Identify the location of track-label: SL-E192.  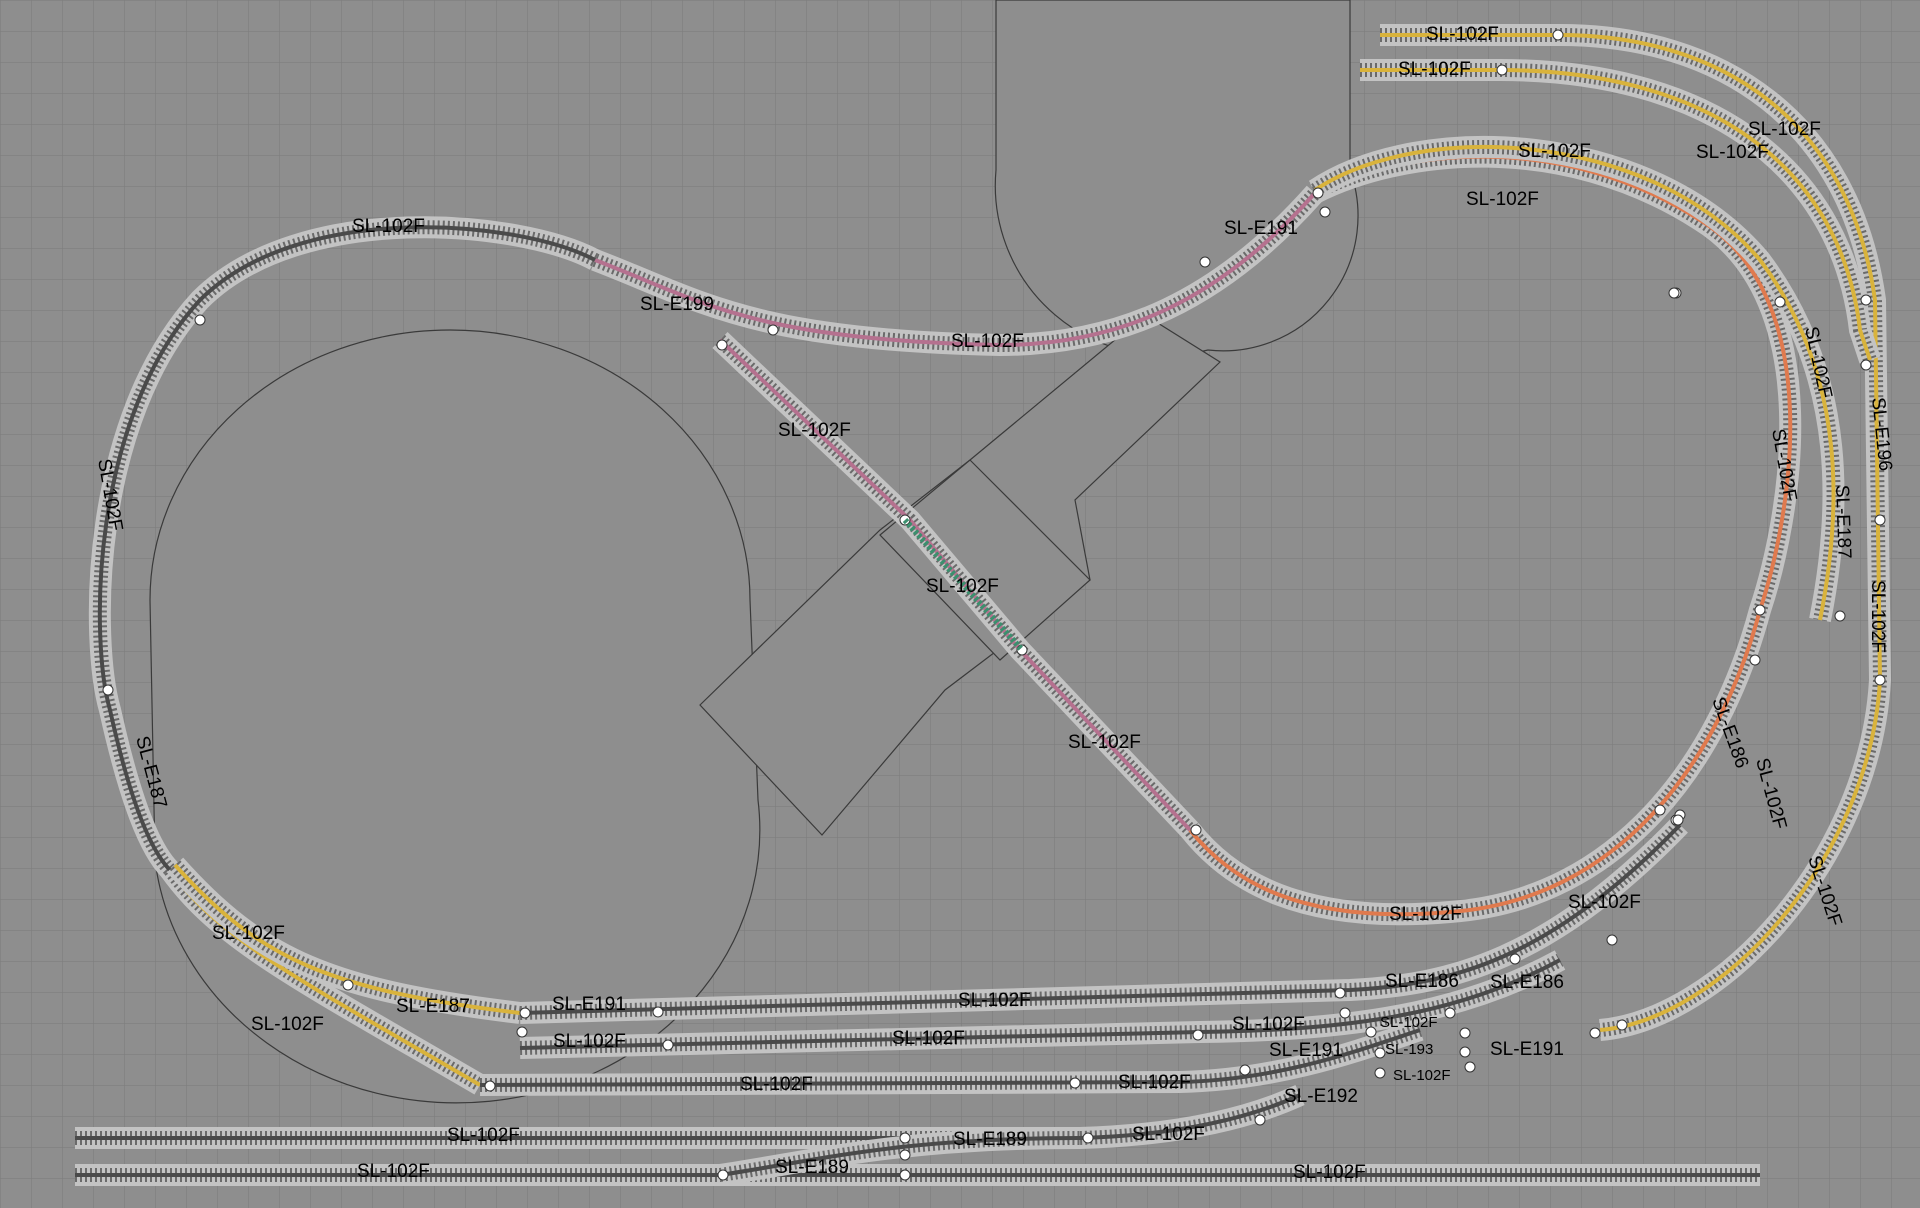
(1321, 1096).